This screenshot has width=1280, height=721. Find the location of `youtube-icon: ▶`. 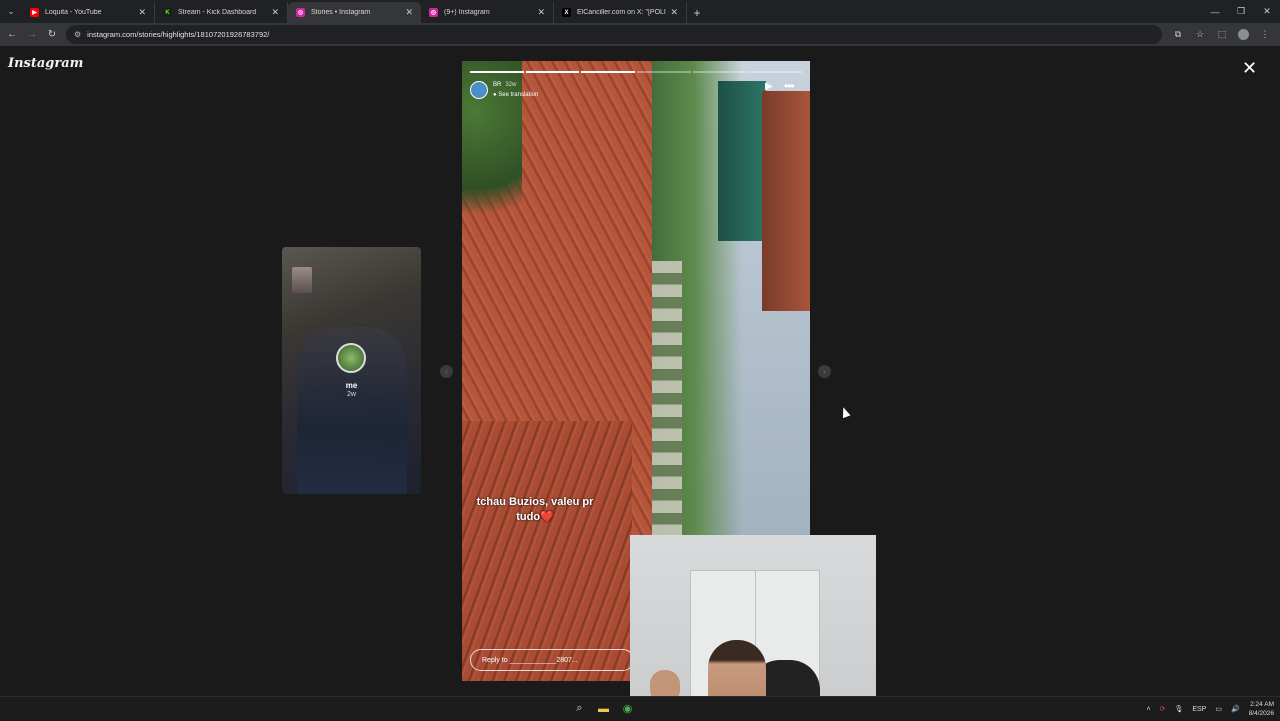

youtube-icon: ▶ is located at coordinates (34, 12).